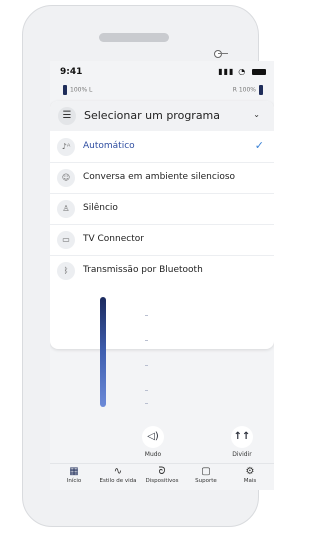  I want to click on left-battery-icon, so click(65, 90).